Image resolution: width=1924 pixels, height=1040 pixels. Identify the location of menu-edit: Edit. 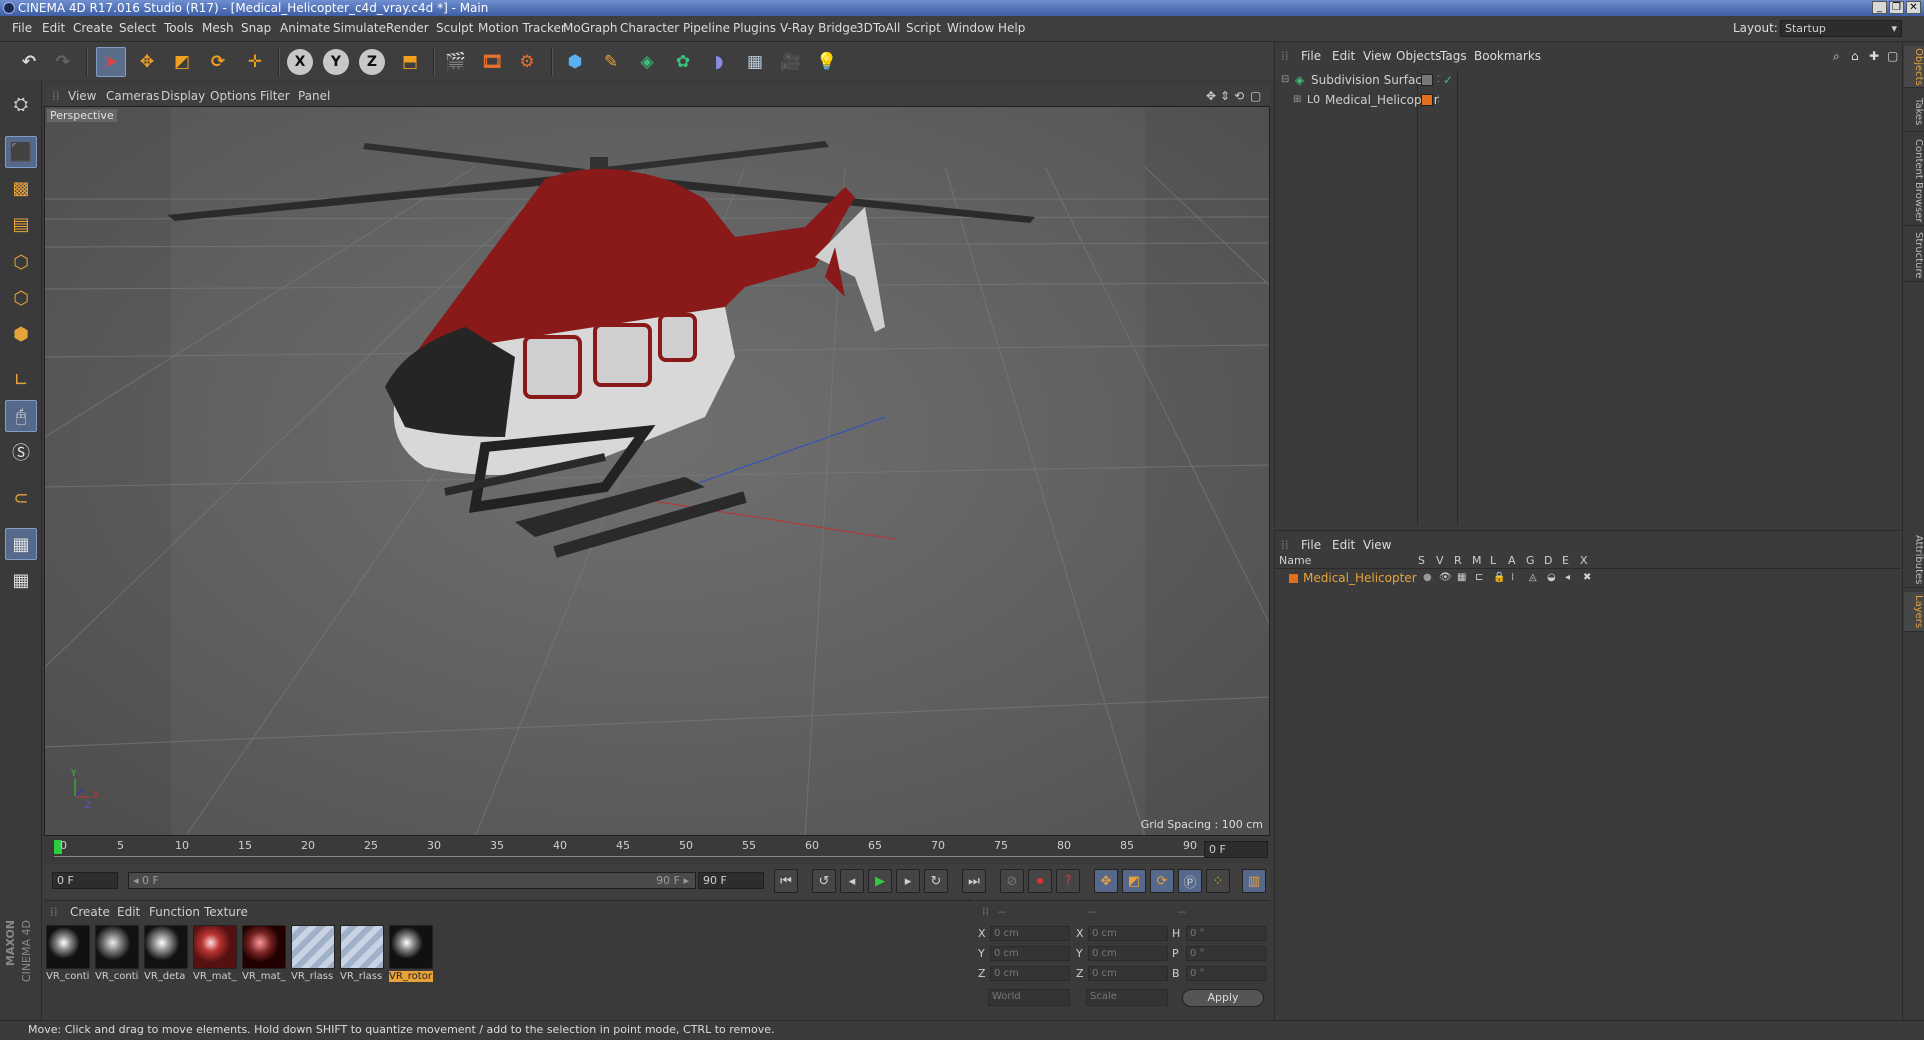
(53, 28).